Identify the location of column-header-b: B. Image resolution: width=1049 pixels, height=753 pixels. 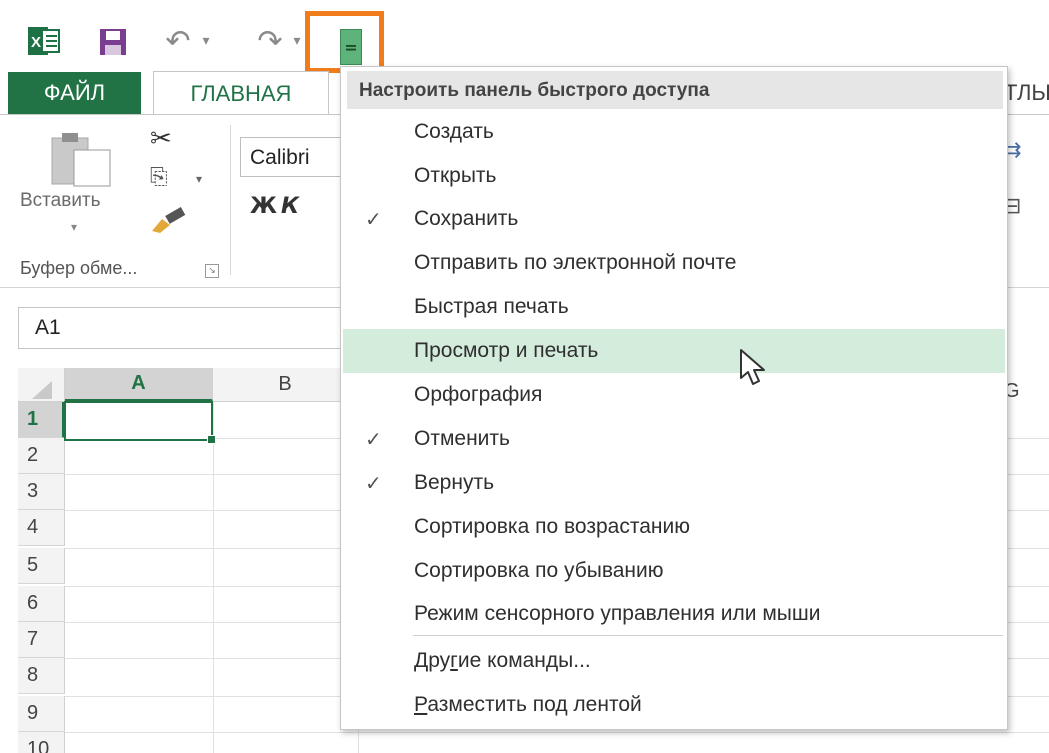
(285, 385).